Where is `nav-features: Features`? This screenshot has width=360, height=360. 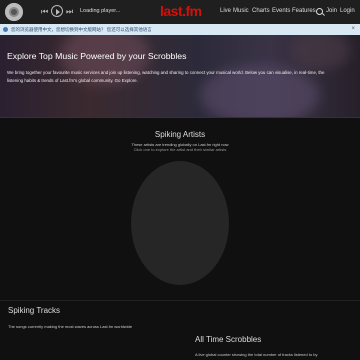 nav-features: Features is located at coordinates (304, 11).